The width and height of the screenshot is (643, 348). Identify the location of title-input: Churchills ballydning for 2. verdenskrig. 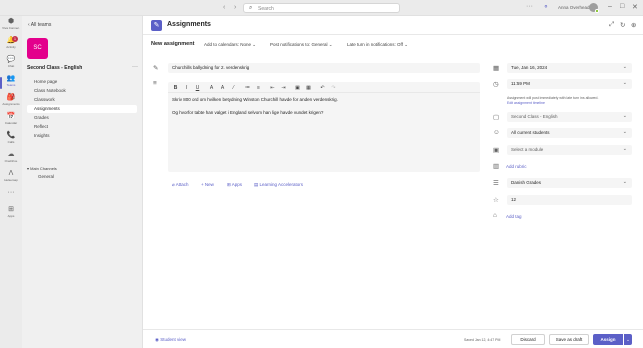
(324, 68).